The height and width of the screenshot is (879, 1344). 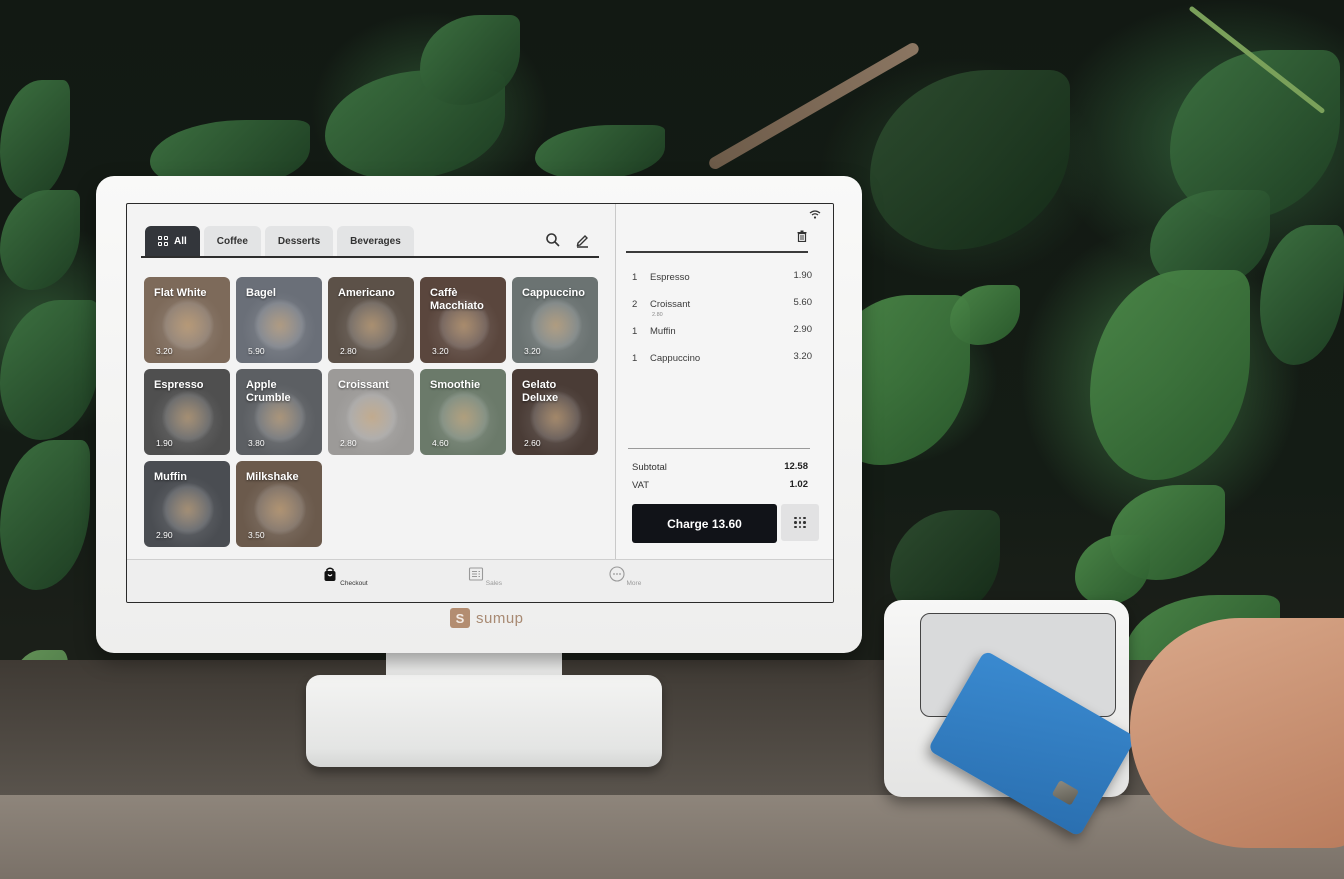 I want to click on tab-label: Desserts, so click(x=299, y=241).